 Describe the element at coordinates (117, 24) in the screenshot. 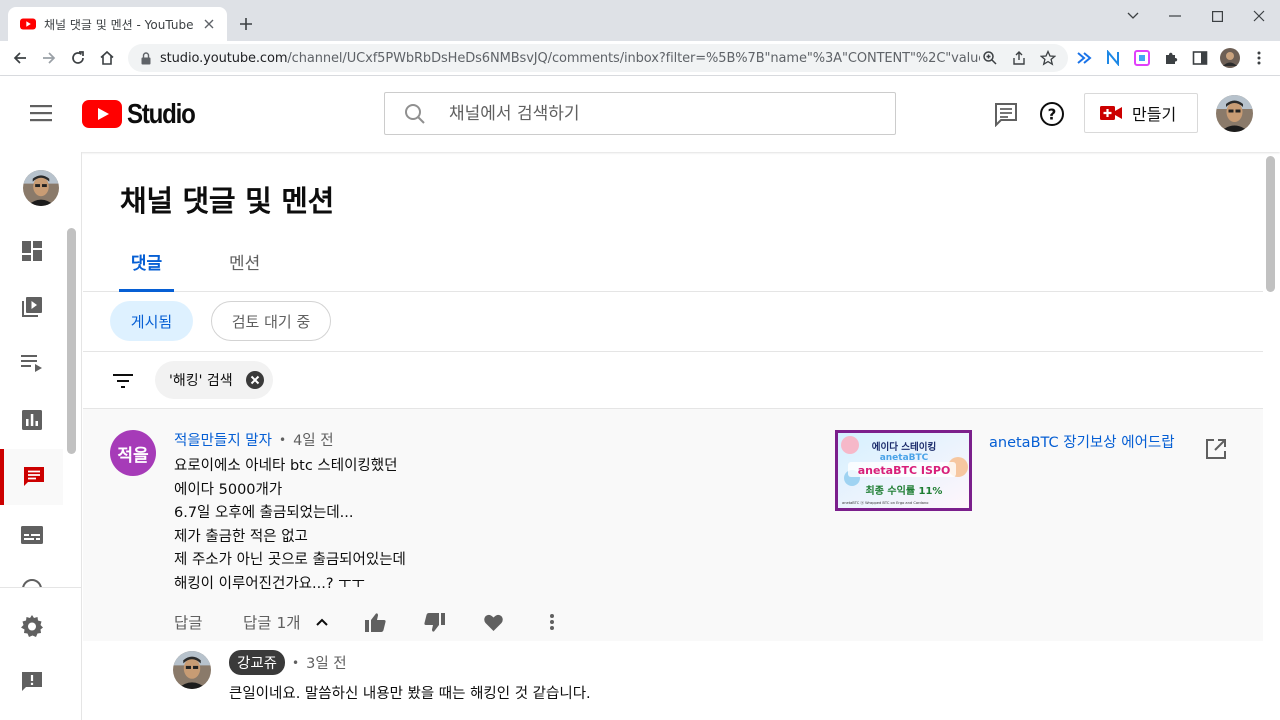

I see `browser-tab: 채널 댓글 및 멘션 - YouTube Studio` at that location.